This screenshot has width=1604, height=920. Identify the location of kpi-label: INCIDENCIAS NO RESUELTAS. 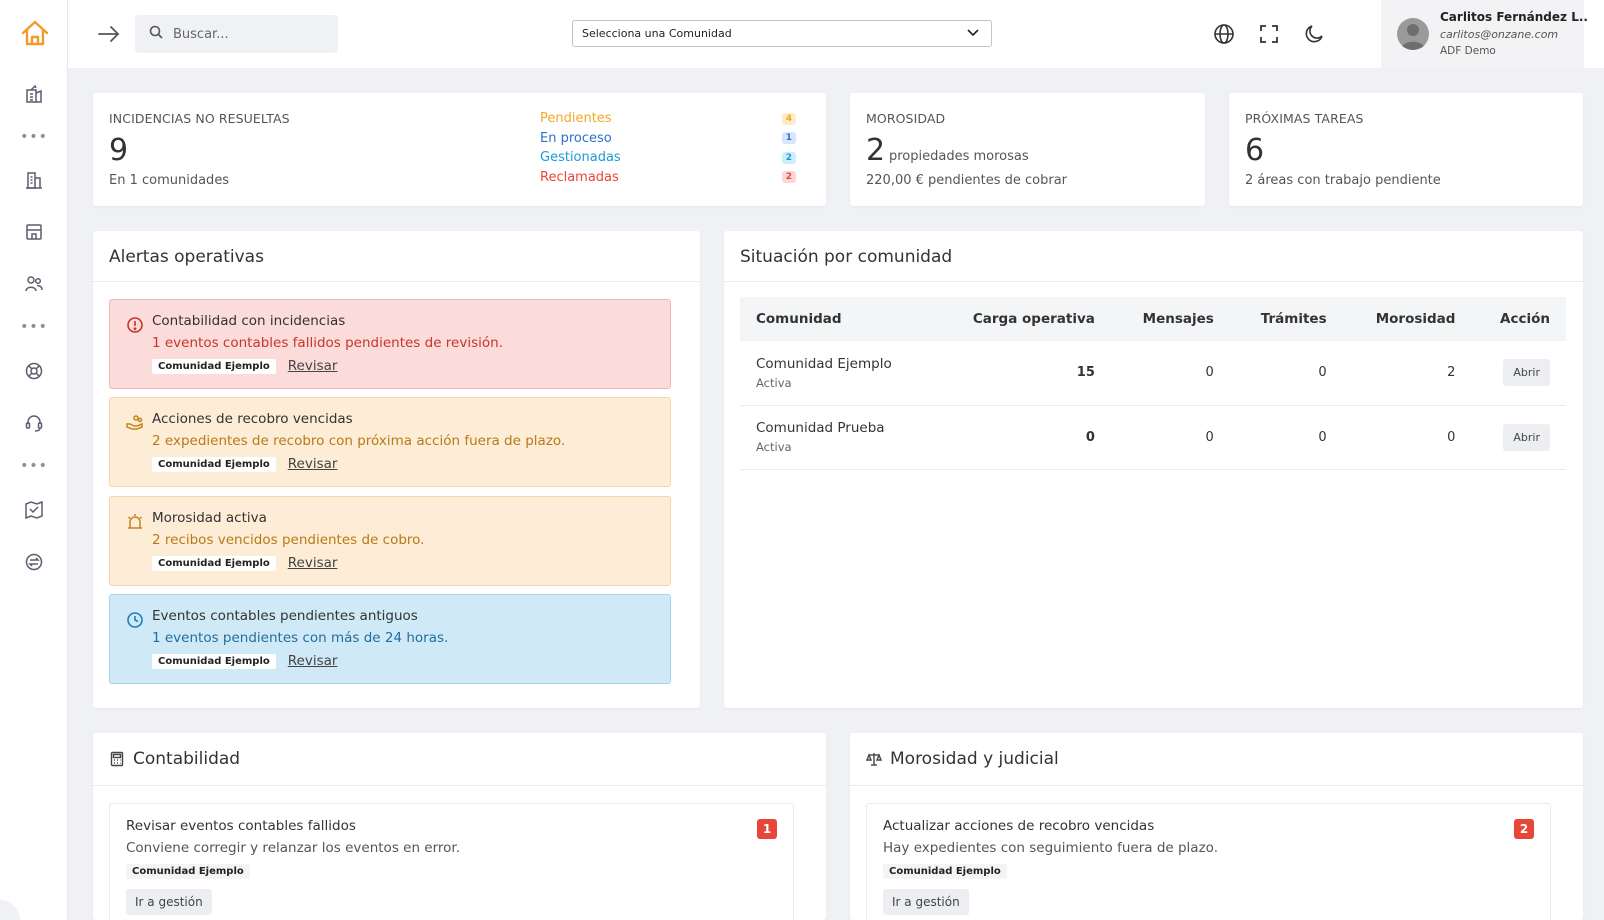
(199, 118).